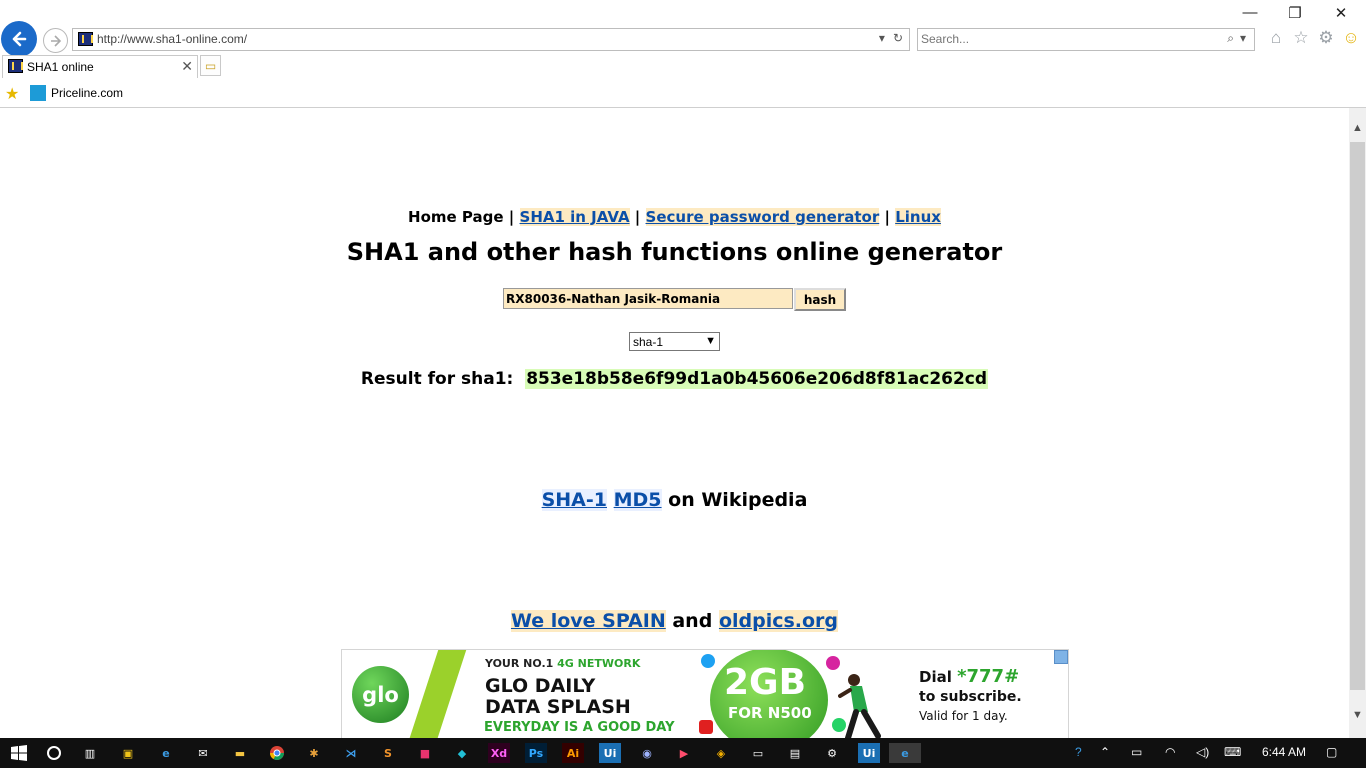 This screenshot has width=1366, height=768. Describe the element at coordinates (172, 39) in the screenshot. I see `address-url: http://www.sha1-online.com/` at that location.